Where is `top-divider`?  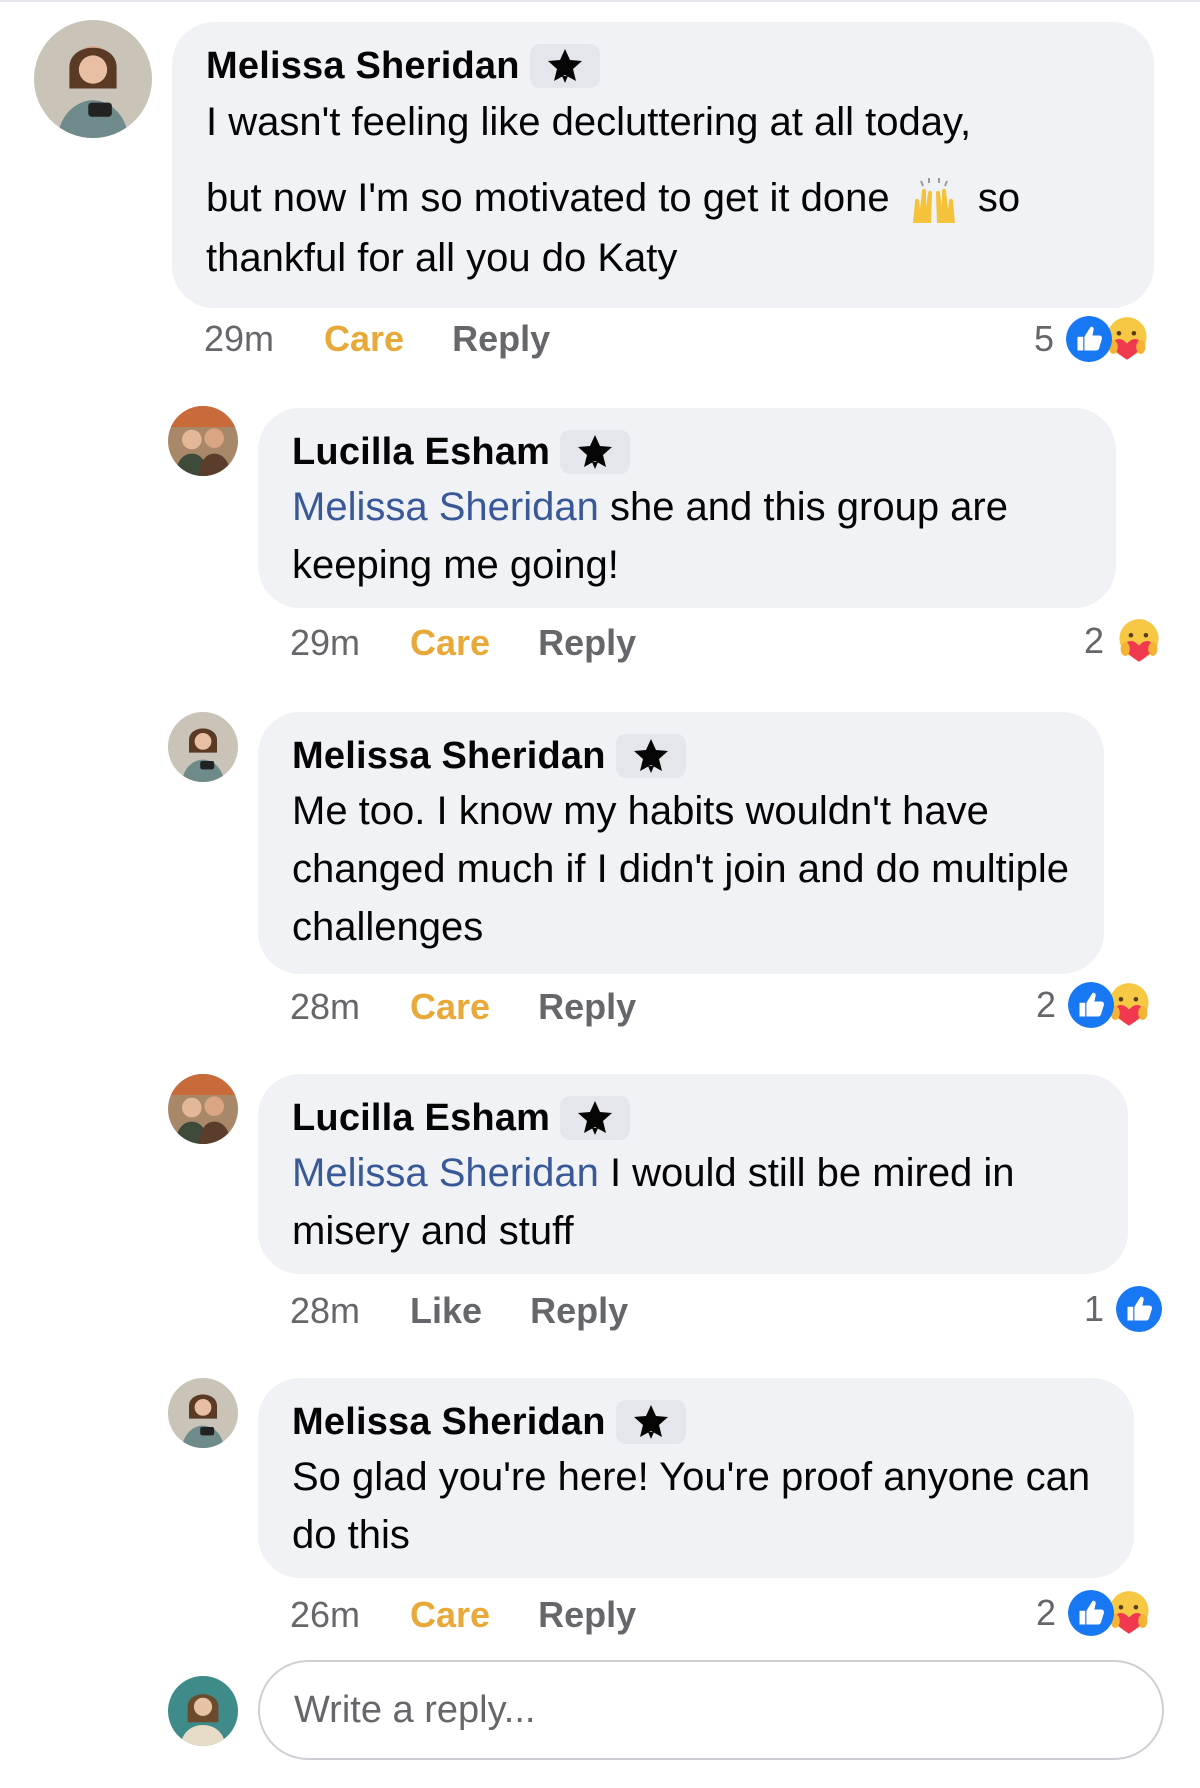 top-divider is located at coordinates (600, 1).